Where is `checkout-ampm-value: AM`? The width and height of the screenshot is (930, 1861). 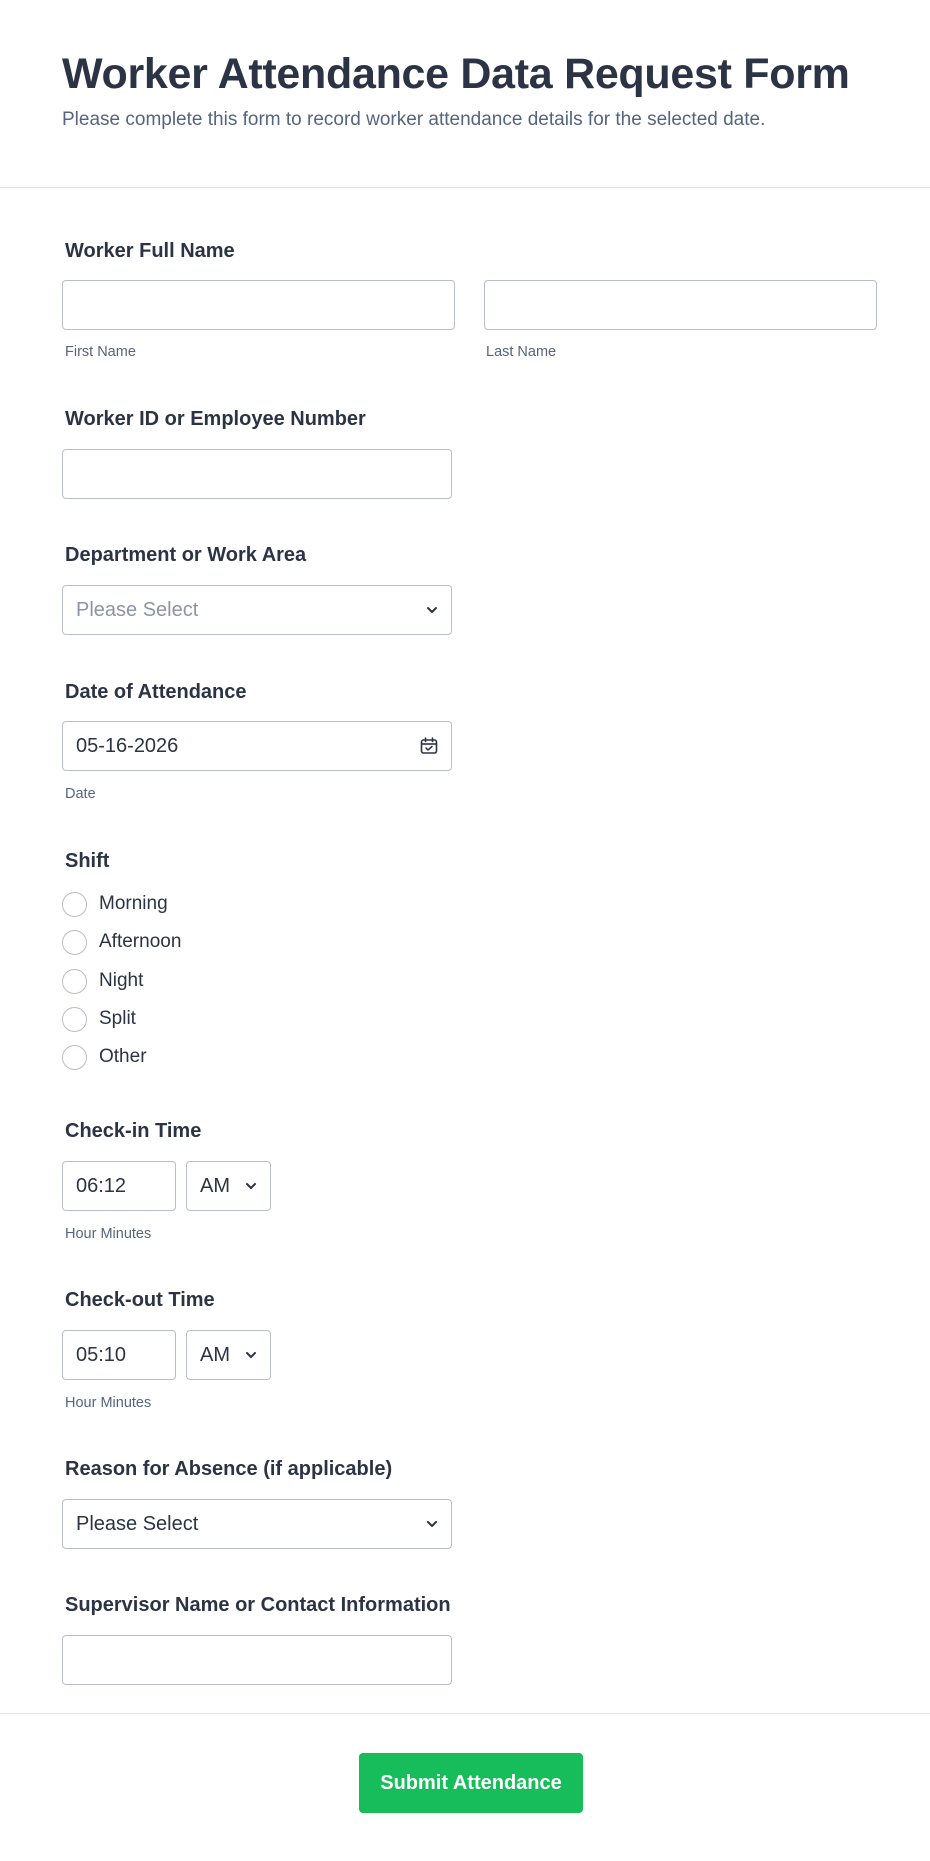
checkout-ampm-value: AM is located at coordinates (215, 1354).